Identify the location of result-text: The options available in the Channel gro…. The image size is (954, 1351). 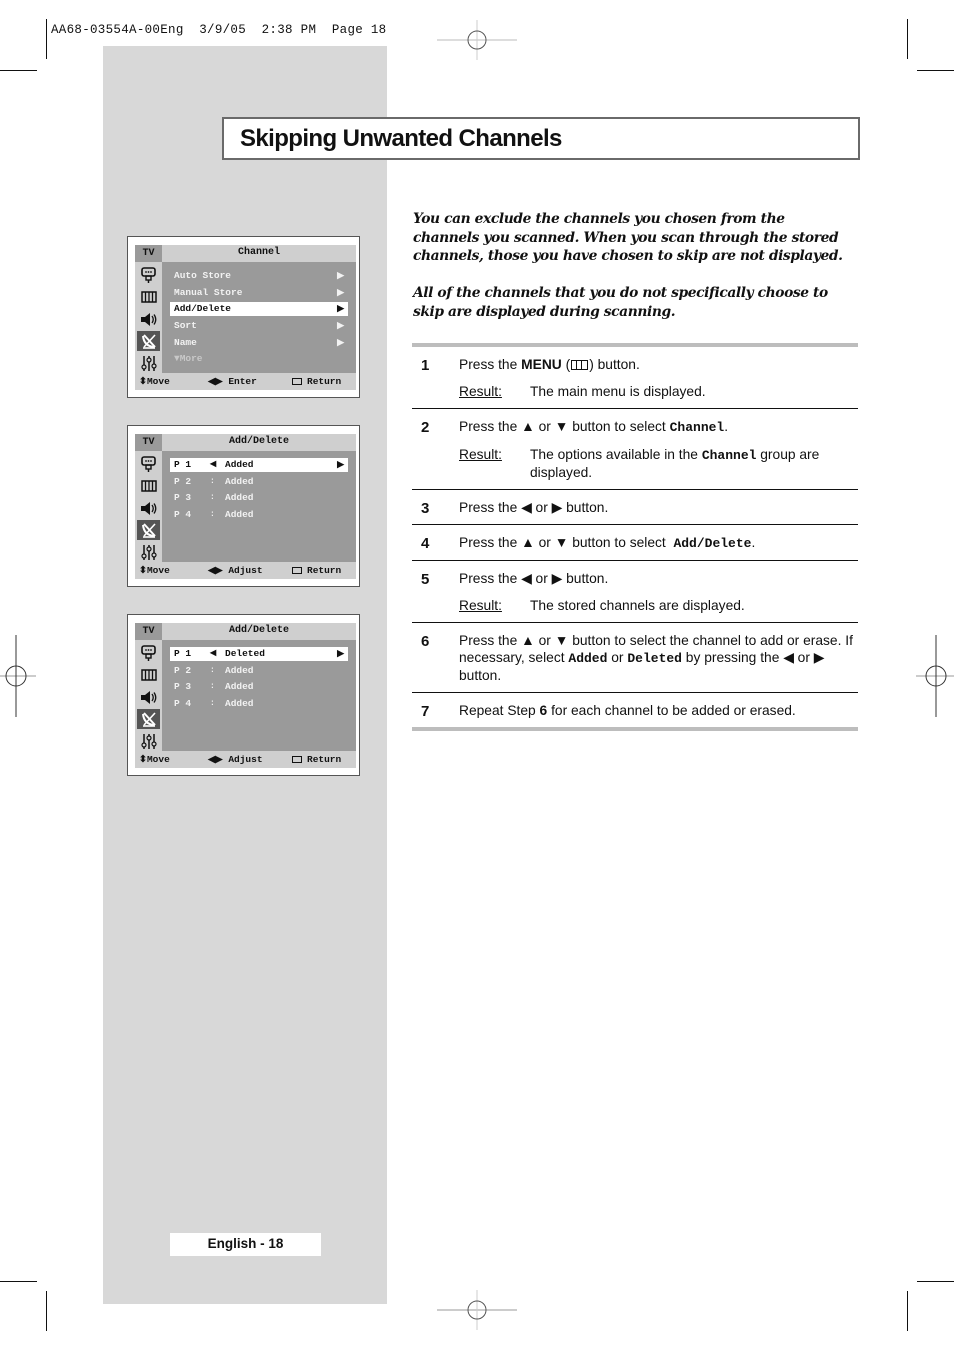
(694, 463).